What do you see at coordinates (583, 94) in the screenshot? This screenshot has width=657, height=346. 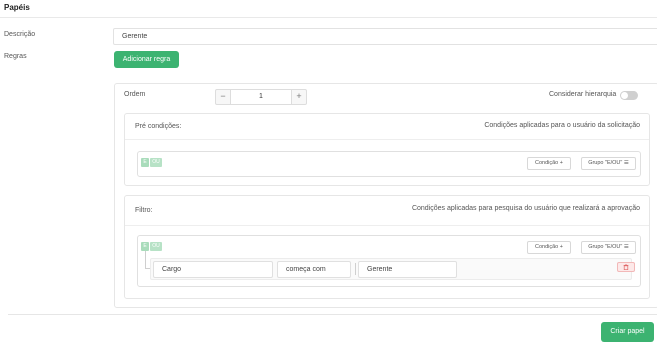 I see `hierarchy-label: Considerar hierarquia` at bounding box center [583, 94].